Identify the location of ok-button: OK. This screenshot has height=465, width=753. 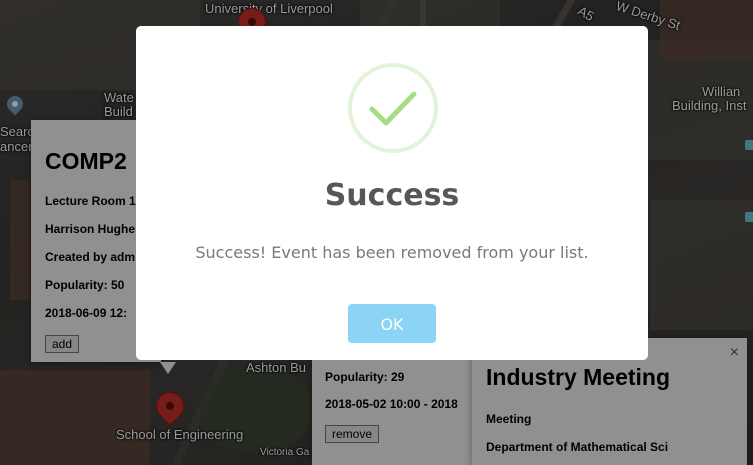
(392, 323).